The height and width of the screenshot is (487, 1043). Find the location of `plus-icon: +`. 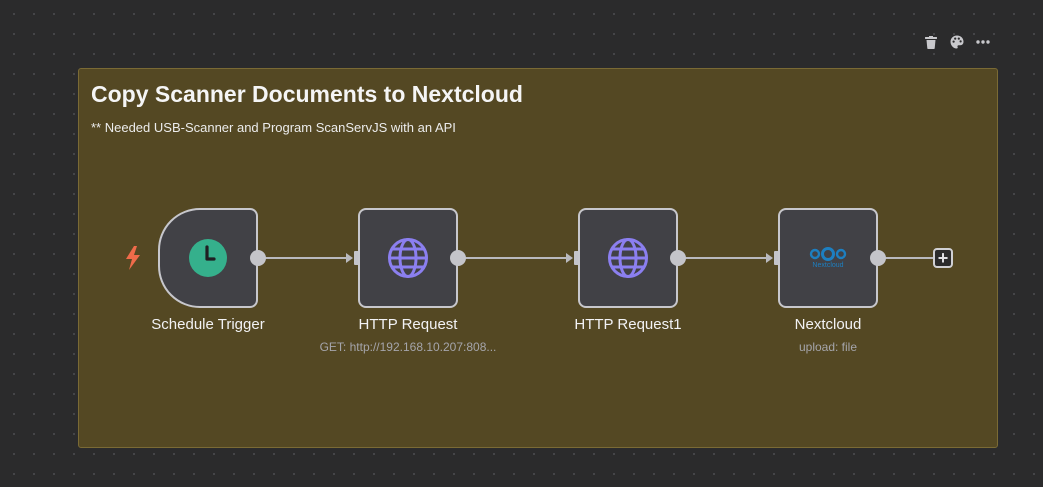

plus-icon: + is located at coordinates (943, 258).